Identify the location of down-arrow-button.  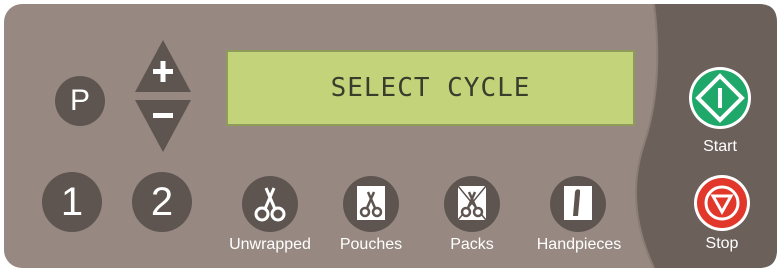
(163, 126).